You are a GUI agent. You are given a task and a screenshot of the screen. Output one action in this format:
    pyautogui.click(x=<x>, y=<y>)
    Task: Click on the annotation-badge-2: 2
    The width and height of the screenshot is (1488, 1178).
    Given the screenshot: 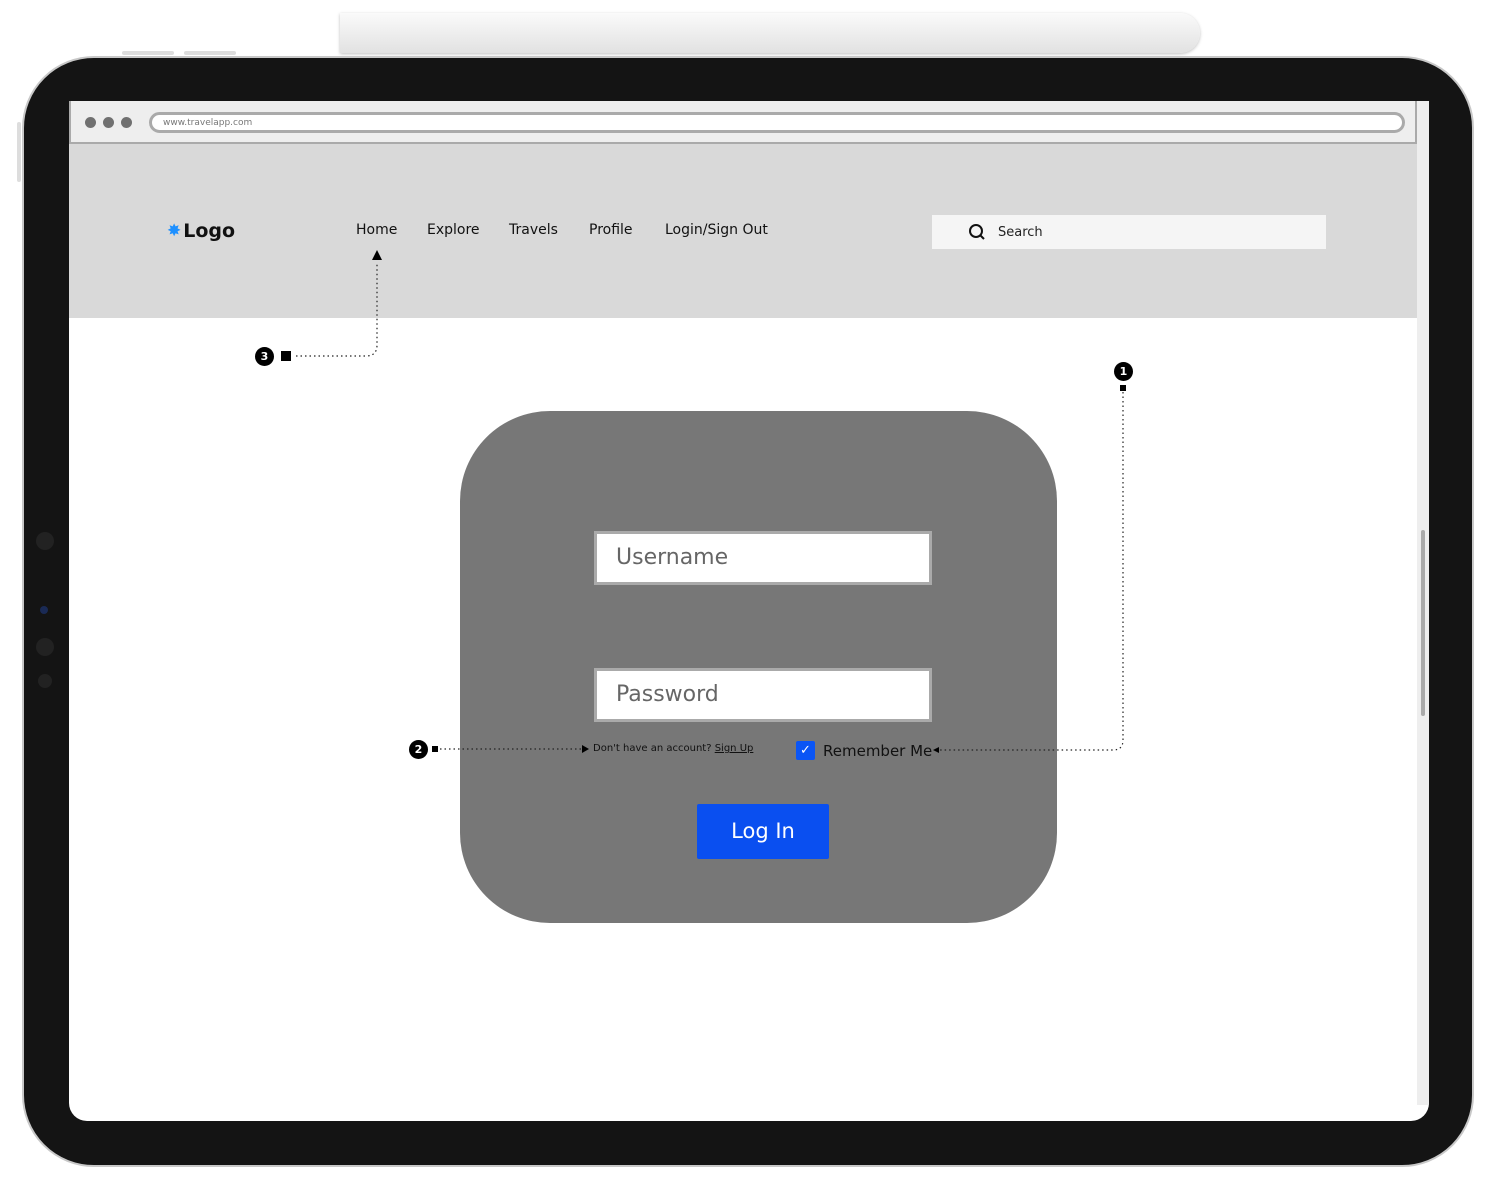 What is the action you would take?
    pyautogui.click(x=418, y=749)
    